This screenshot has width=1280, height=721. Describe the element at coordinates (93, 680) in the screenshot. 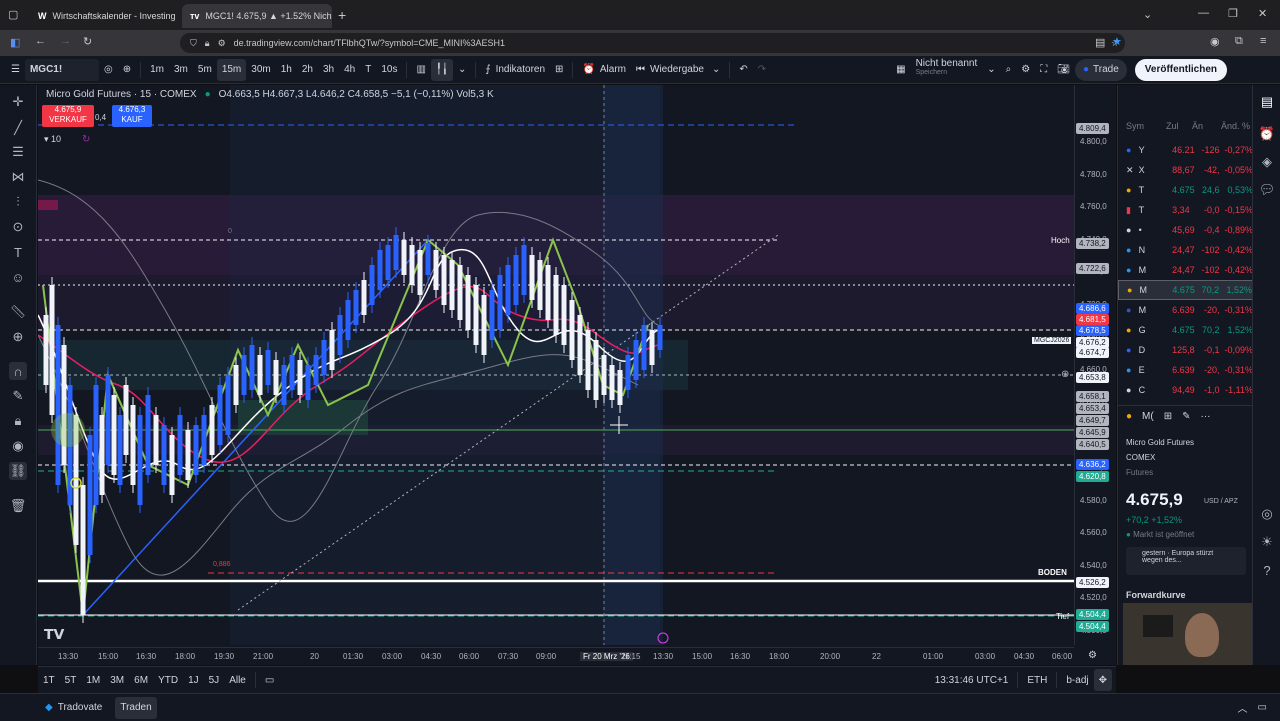

I see `range-1m: 1M` at that location.